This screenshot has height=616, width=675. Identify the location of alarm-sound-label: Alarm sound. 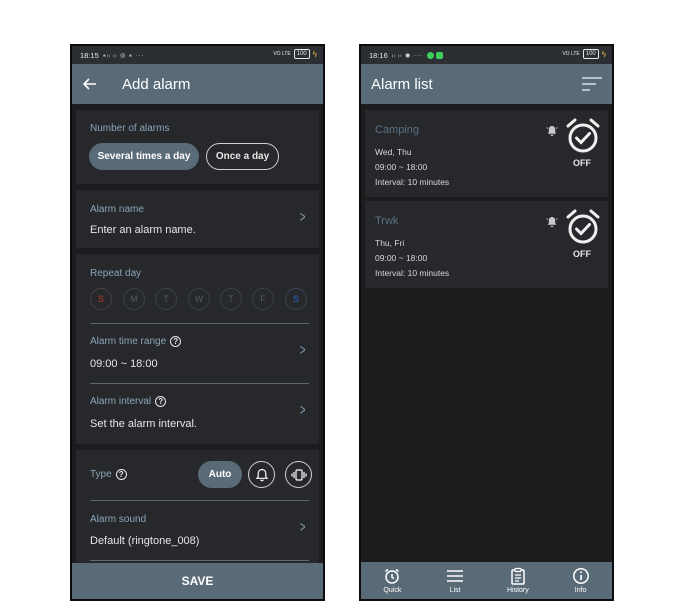
(118, 519).